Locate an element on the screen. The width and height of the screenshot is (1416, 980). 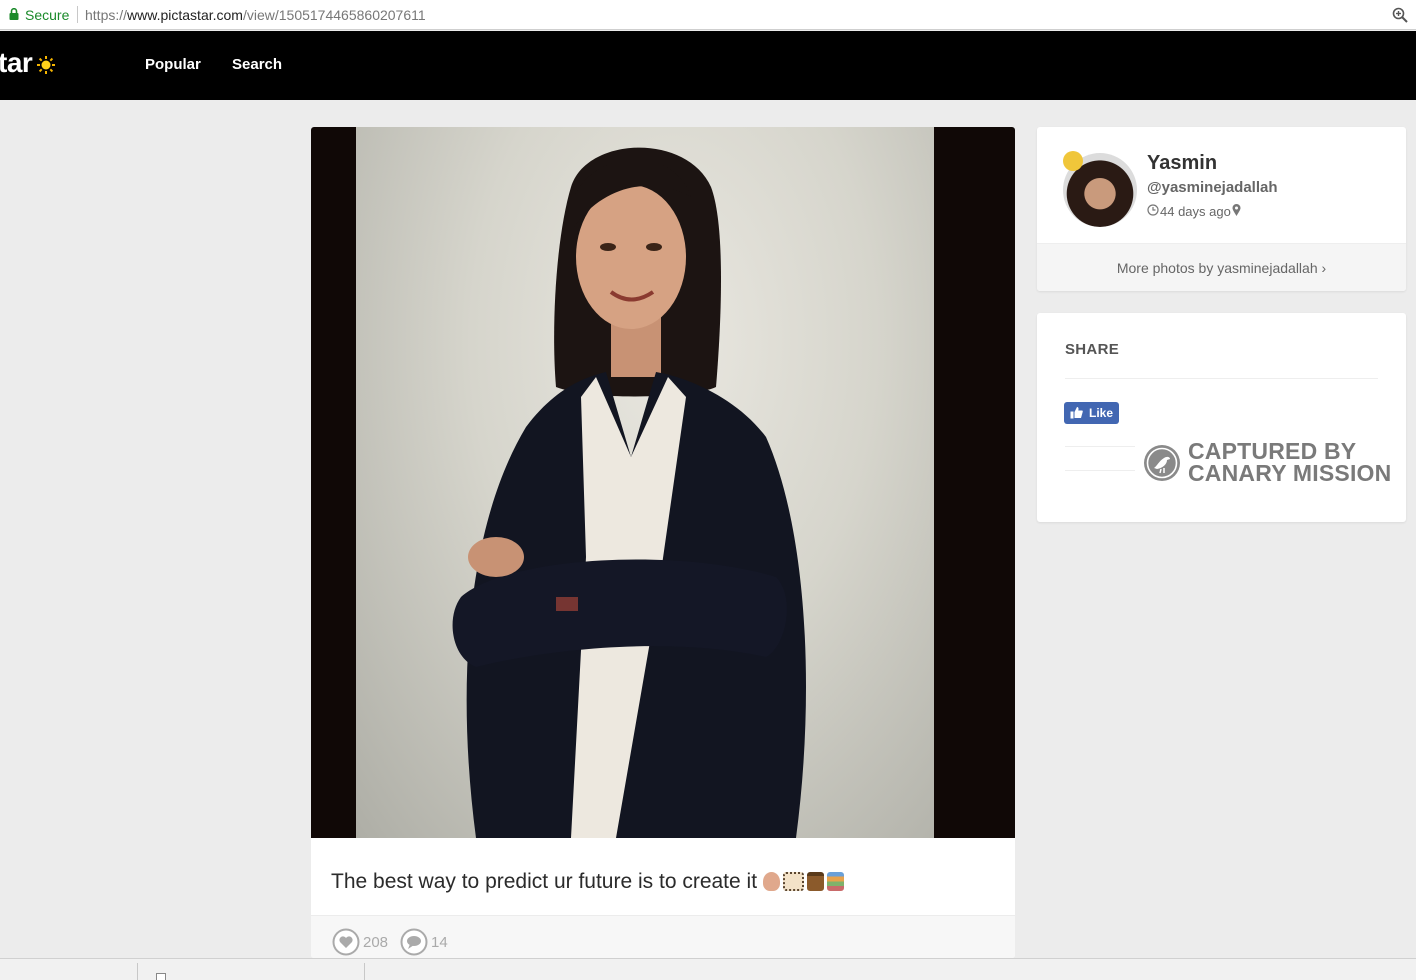
profile-name: Yasmin is located at coordinates (1182, 163).